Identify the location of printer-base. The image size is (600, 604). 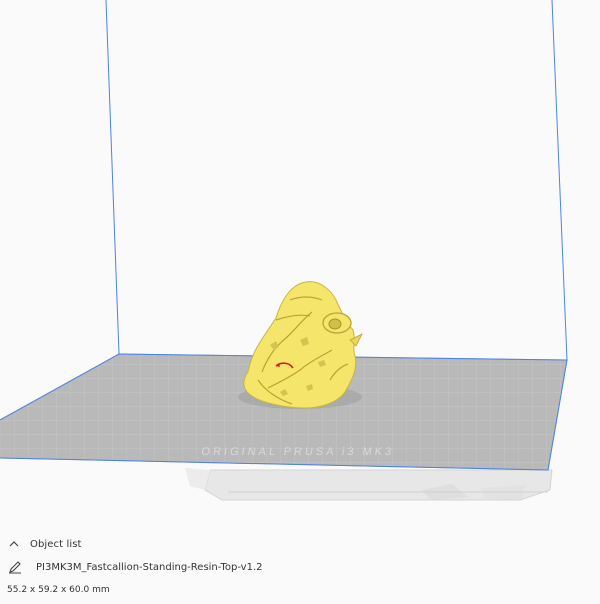
(369, 484).